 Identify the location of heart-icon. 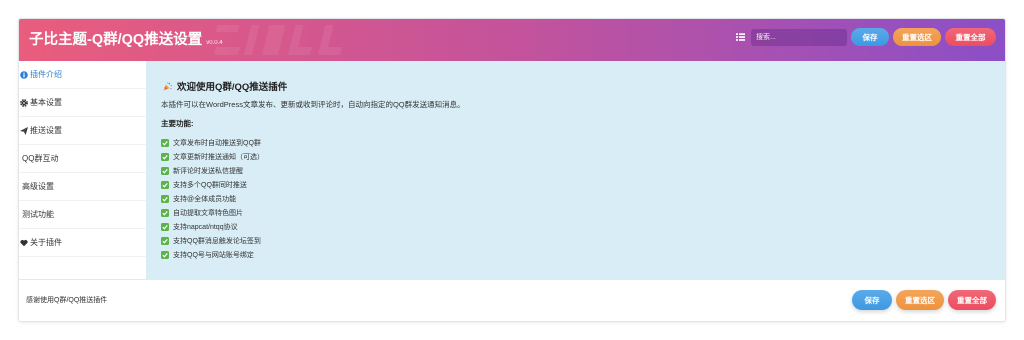
(24, 243).